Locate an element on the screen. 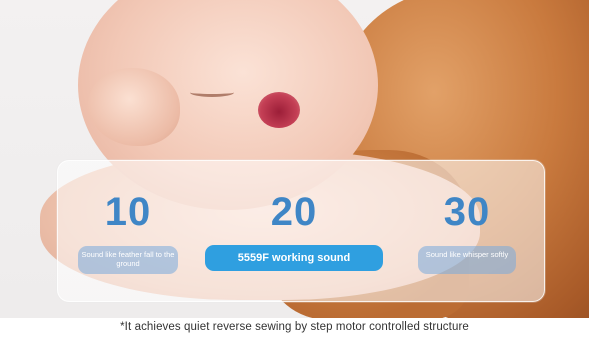  baby-eye is located at coordinates (212, 92).